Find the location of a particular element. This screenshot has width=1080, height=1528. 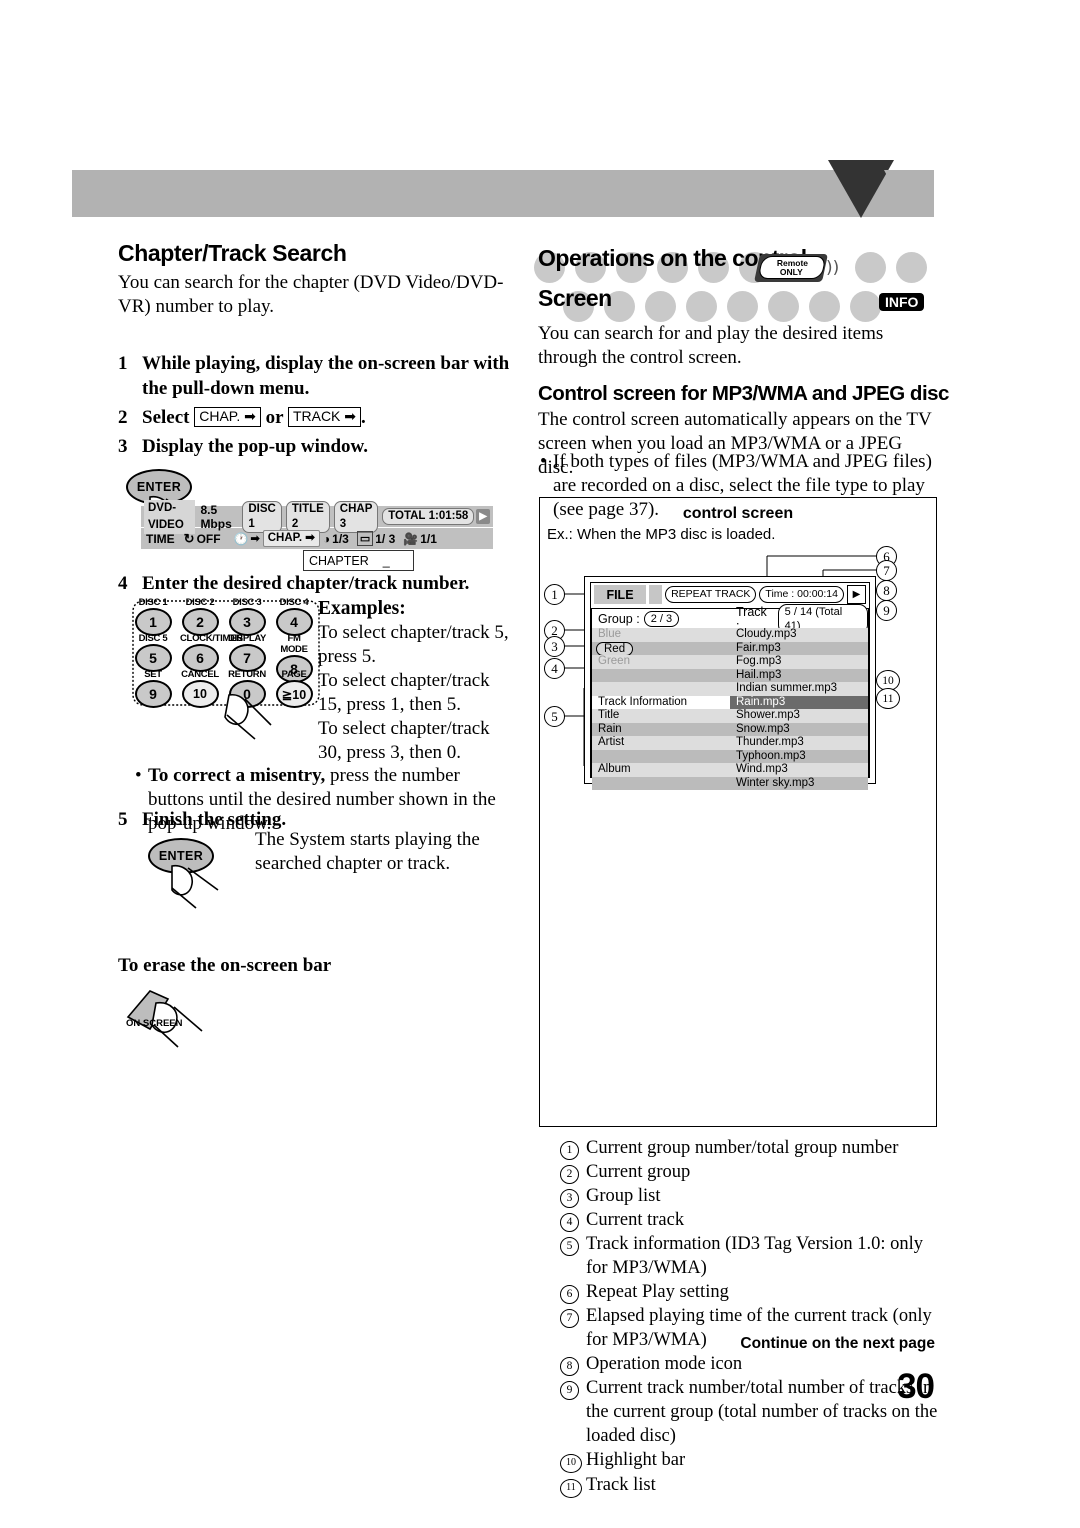

key-10-top-label: CANCEL is located at coordinates (200, 674).